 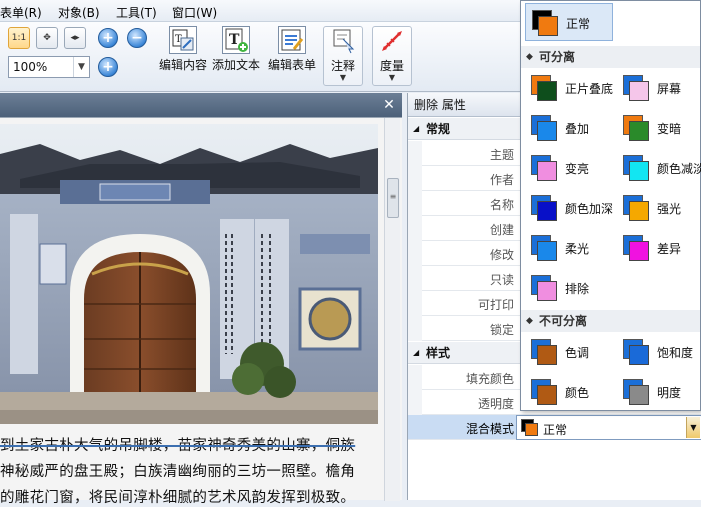 I want to click on blend-option: 柔光, so click(x=568, y=248).